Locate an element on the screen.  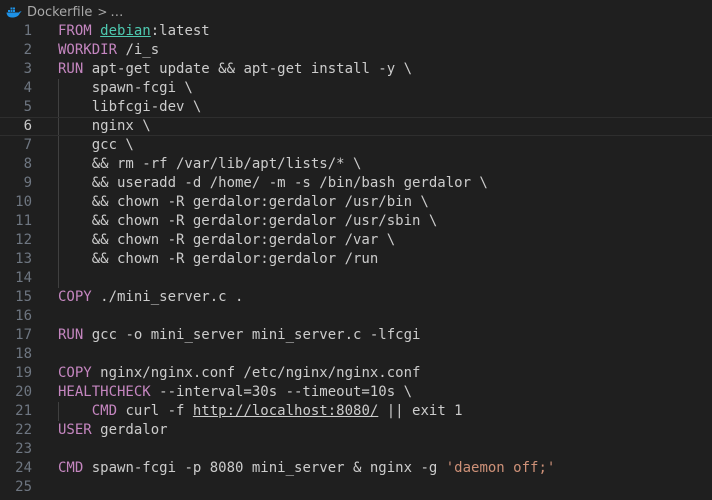
line-number: 13 is located at coordinates (23, 259).